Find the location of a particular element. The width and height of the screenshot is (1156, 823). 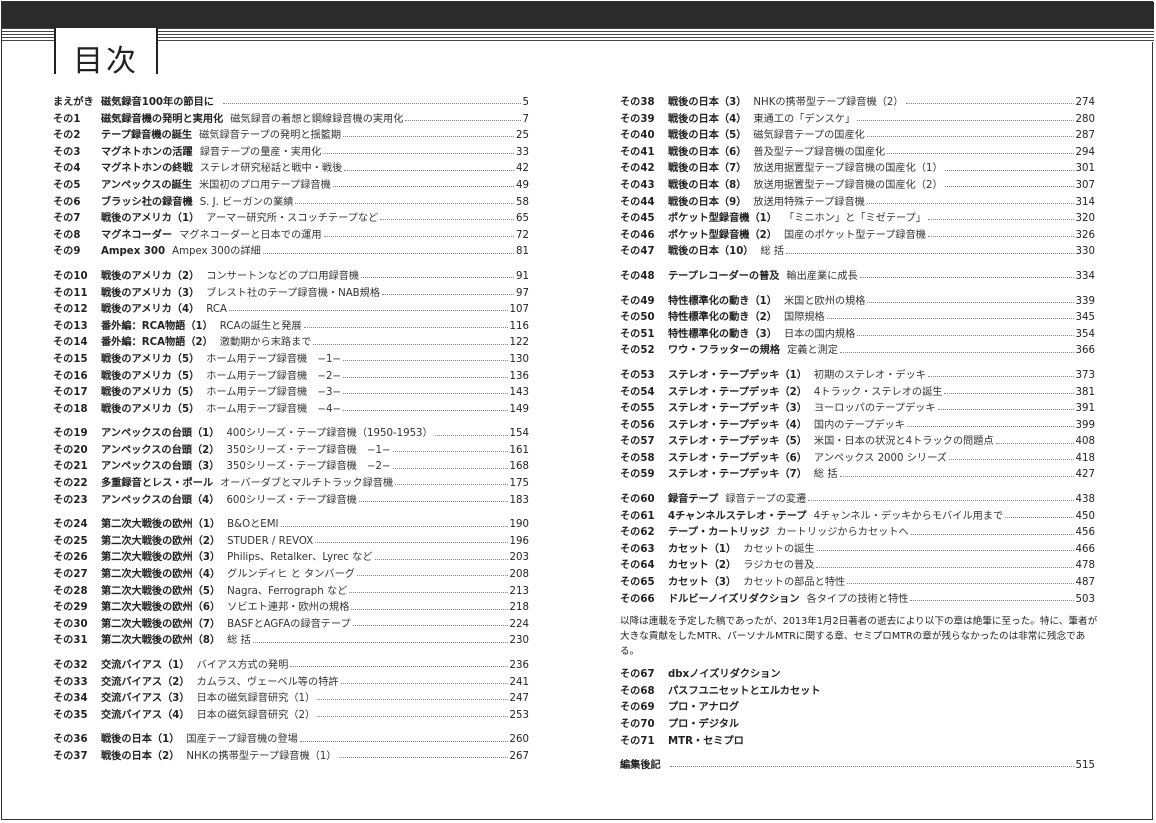

toc-entry: その63 カセット（1） カセットの誕生 466 is located at coordinates (857, 550).